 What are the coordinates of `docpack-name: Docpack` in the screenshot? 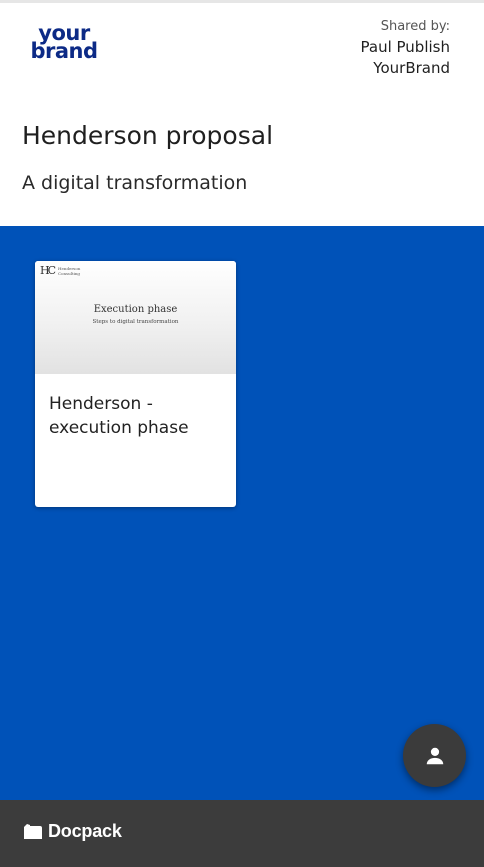 It's located at (85, 831).